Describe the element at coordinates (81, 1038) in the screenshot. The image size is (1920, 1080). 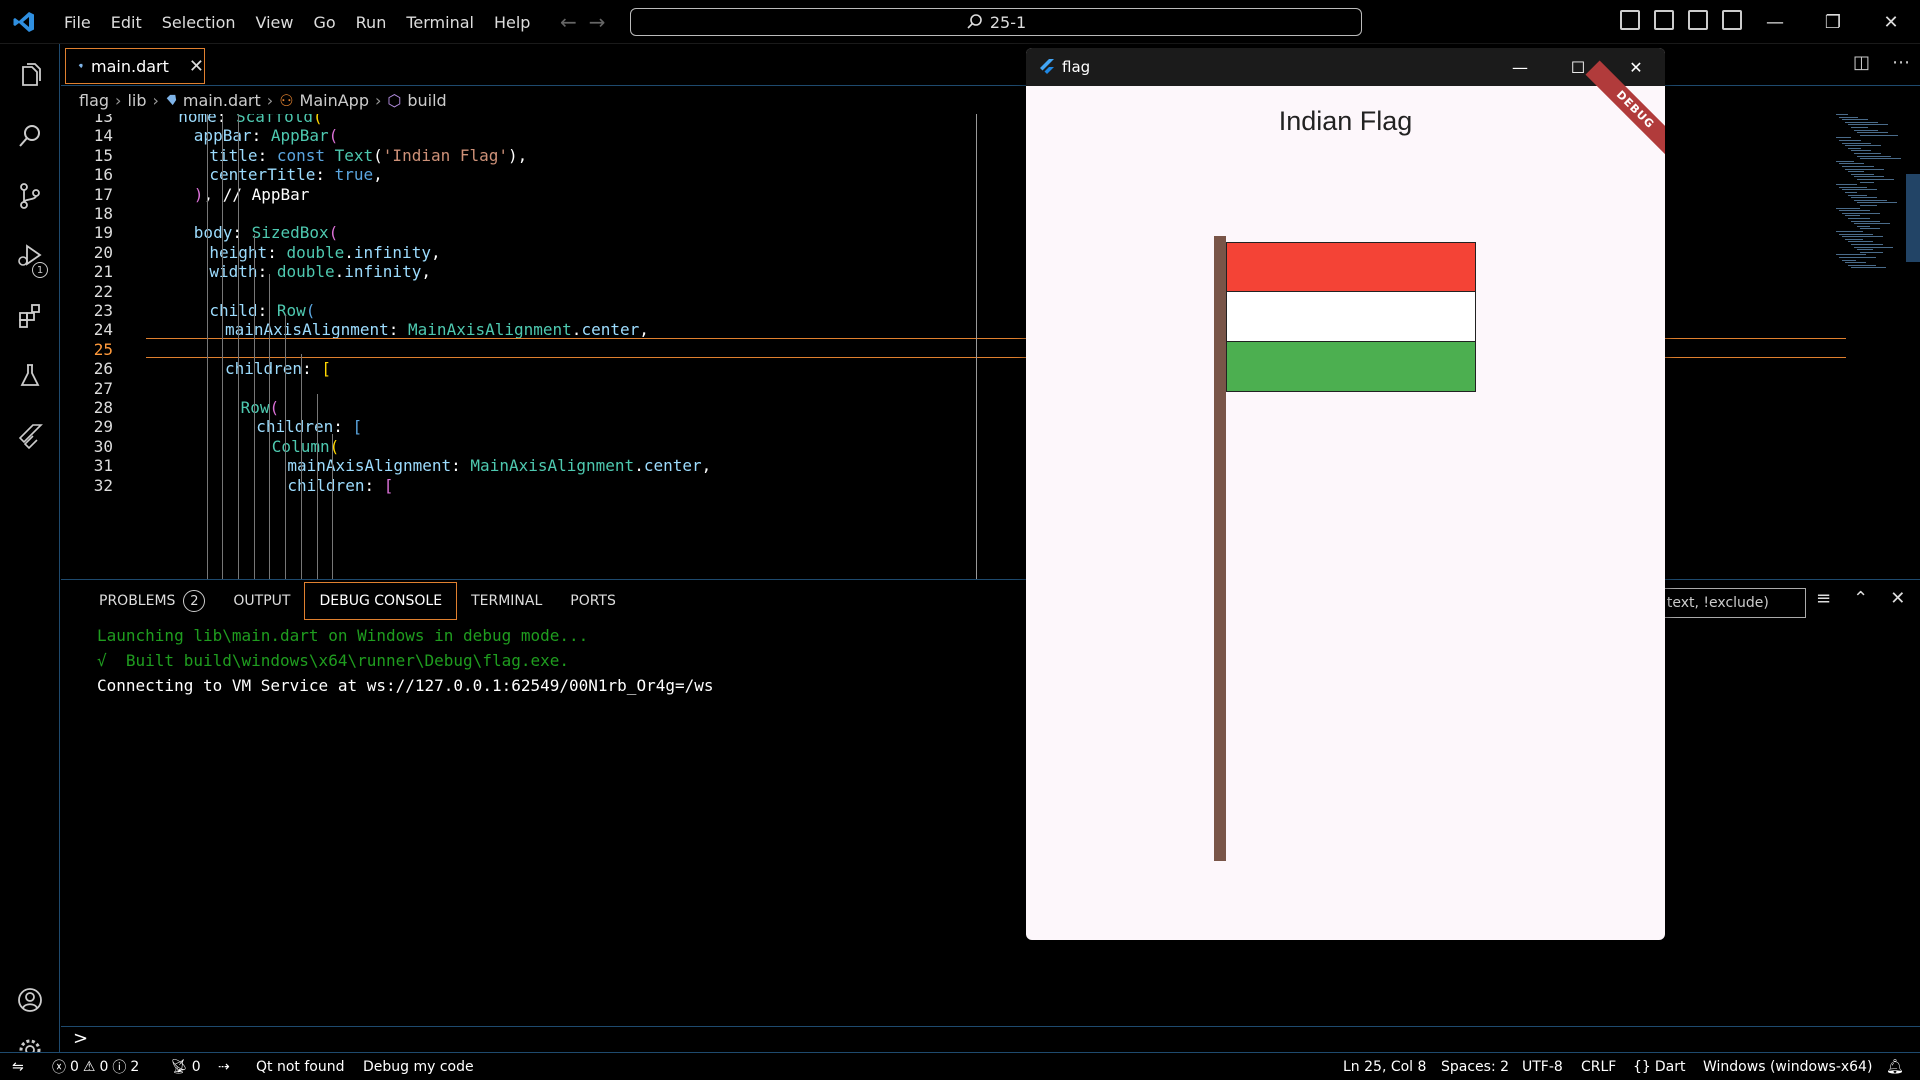
I see `repl-prompt-icon: >` at that location.